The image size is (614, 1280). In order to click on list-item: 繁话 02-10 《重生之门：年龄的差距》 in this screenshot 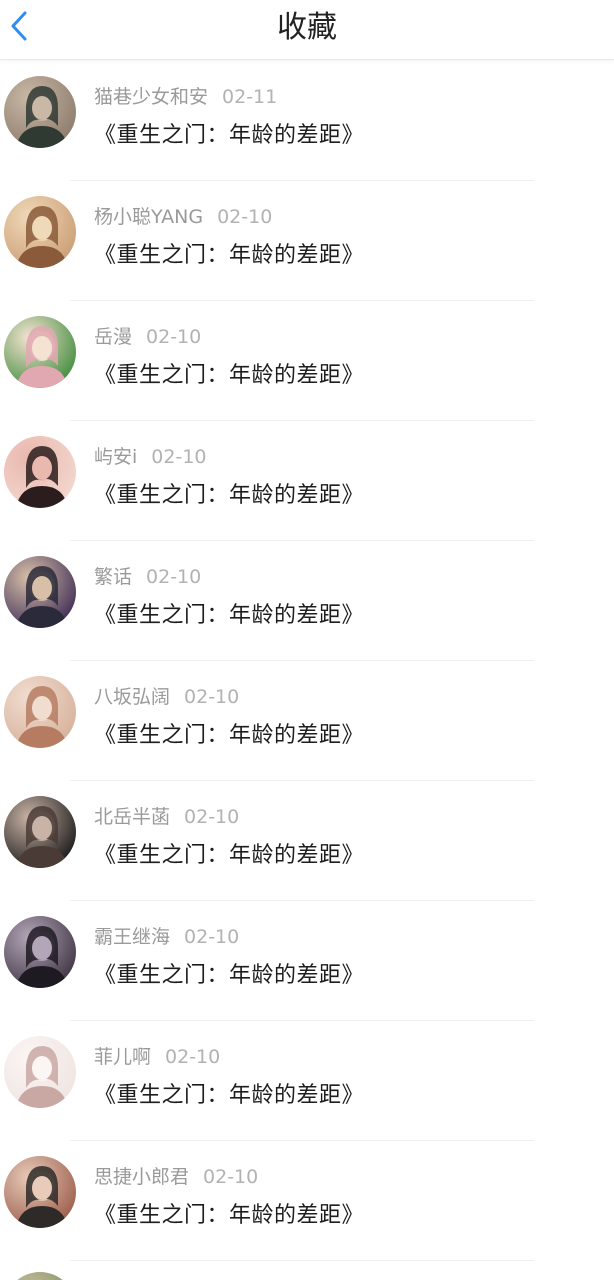, I will do `click(307, 601)`.